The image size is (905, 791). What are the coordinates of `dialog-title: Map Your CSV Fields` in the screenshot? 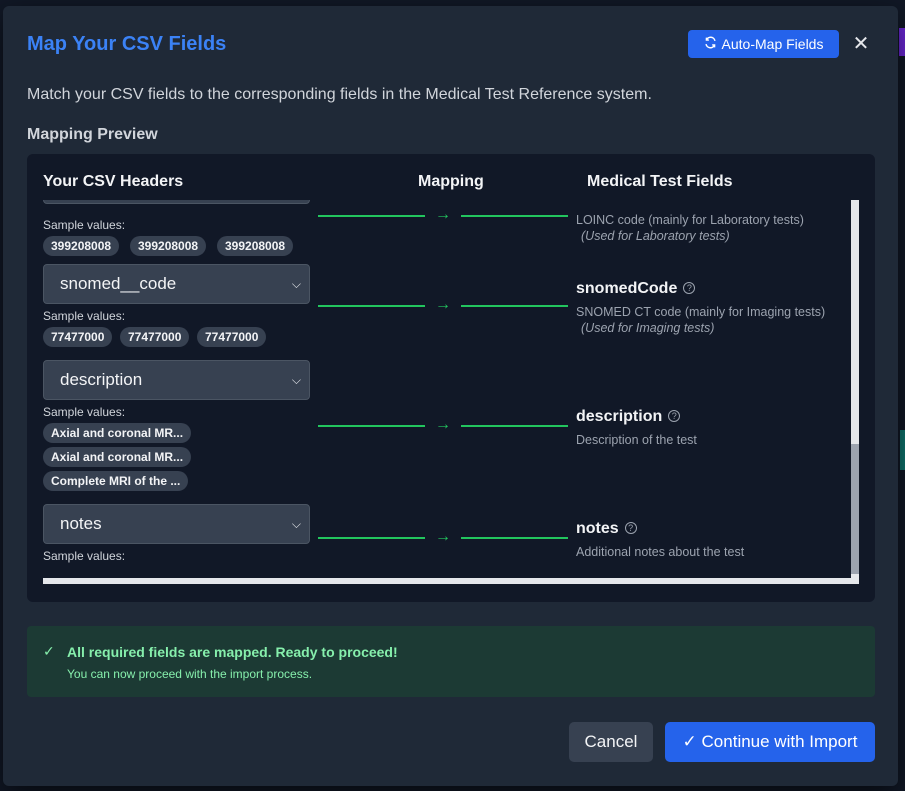 It's located at (127, 44).